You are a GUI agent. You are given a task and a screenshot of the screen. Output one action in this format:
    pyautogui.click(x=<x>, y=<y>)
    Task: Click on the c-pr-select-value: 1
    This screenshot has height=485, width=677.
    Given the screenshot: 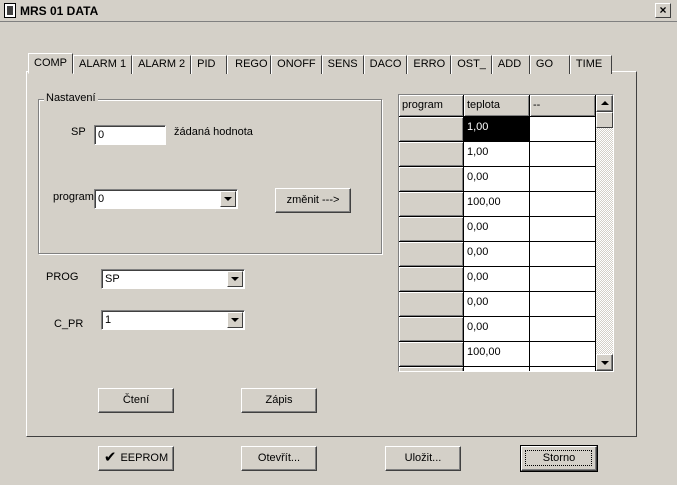 What is the action you would take?
    pyautogui.click(x=108, y=320)
    